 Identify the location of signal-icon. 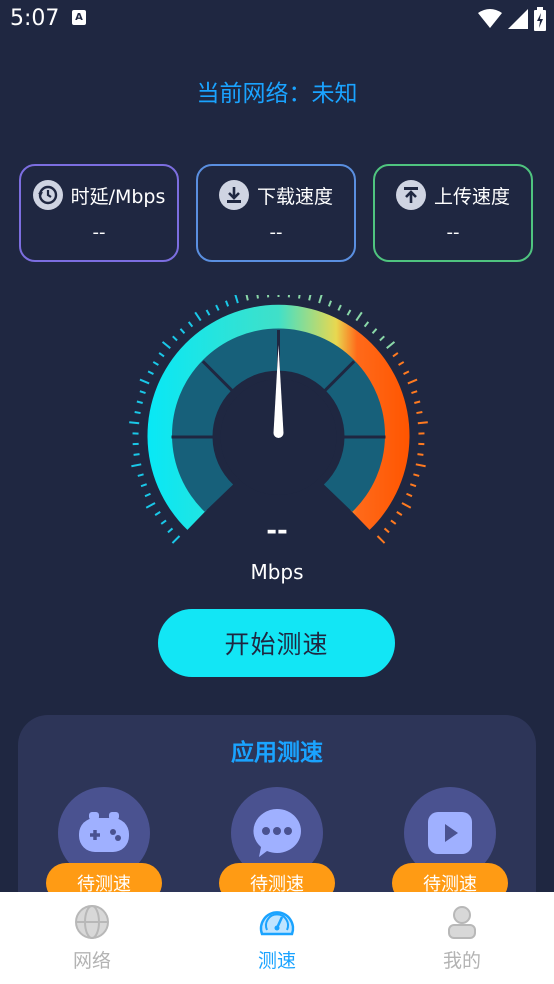
(518, 19).